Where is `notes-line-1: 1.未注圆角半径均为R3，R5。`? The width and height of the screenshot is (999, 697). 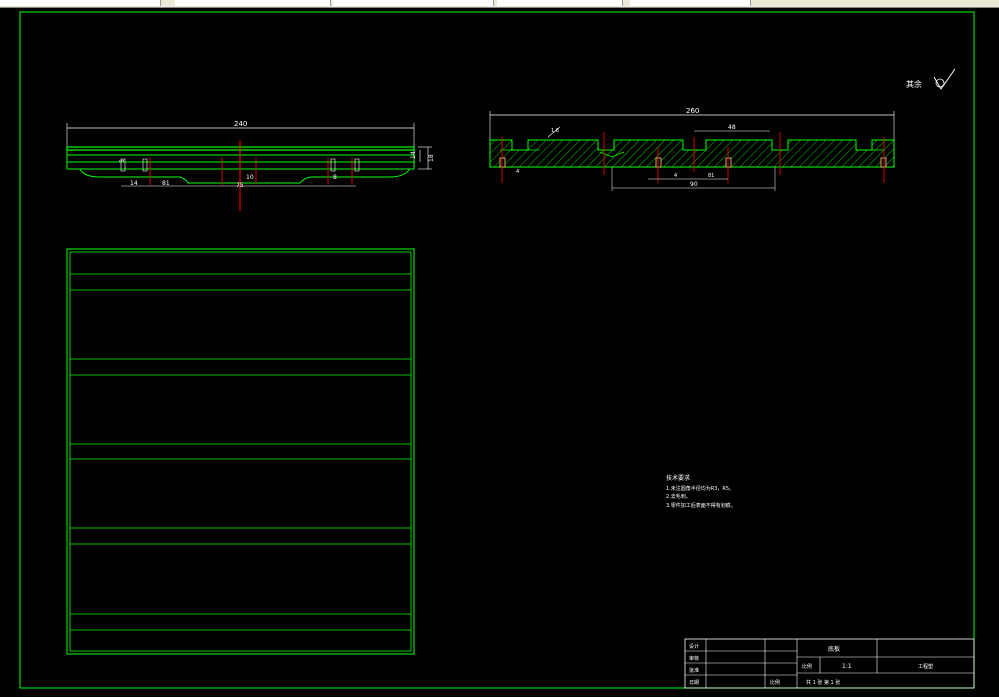
notes-line-1: 1.未注圆角半径均为R3，R5。 is located at coordinates (700, 488).